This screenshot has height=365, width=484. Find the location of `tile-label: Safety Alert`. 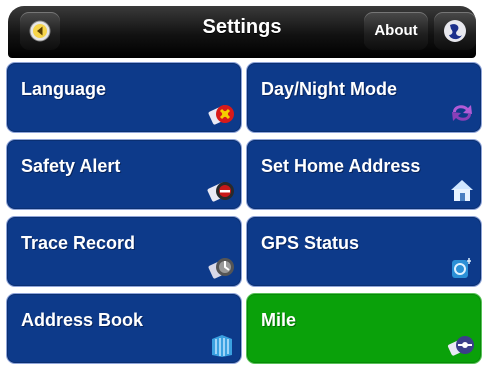

tile-label: Safety Alert is located at coordinates (71, 166).